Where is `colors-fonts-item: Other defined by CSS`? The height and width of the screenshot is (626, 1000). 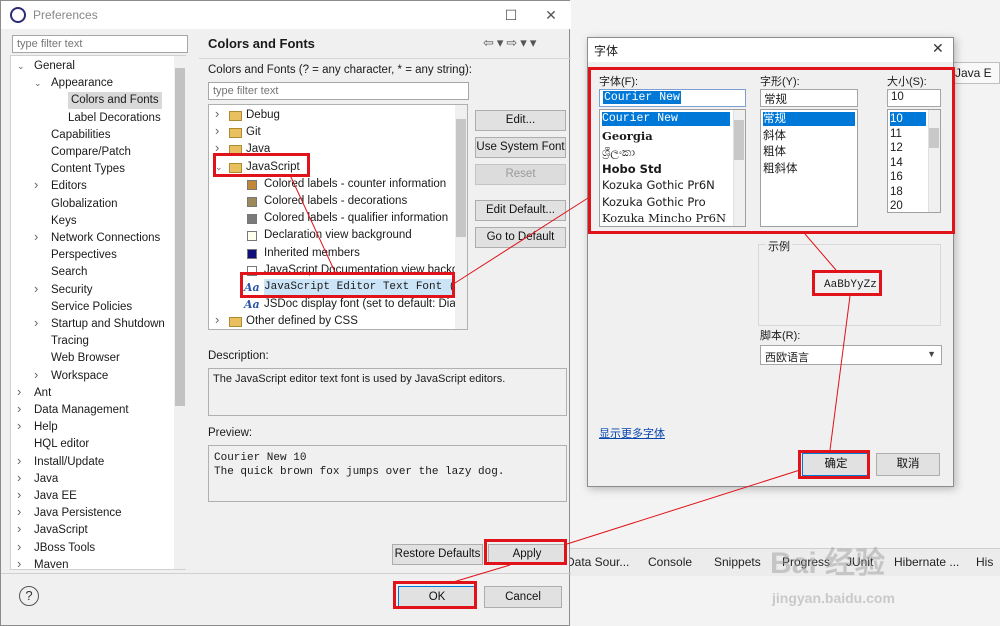
colors-fonts-item: Other defined by CSS is located at coordinates (302, 321).